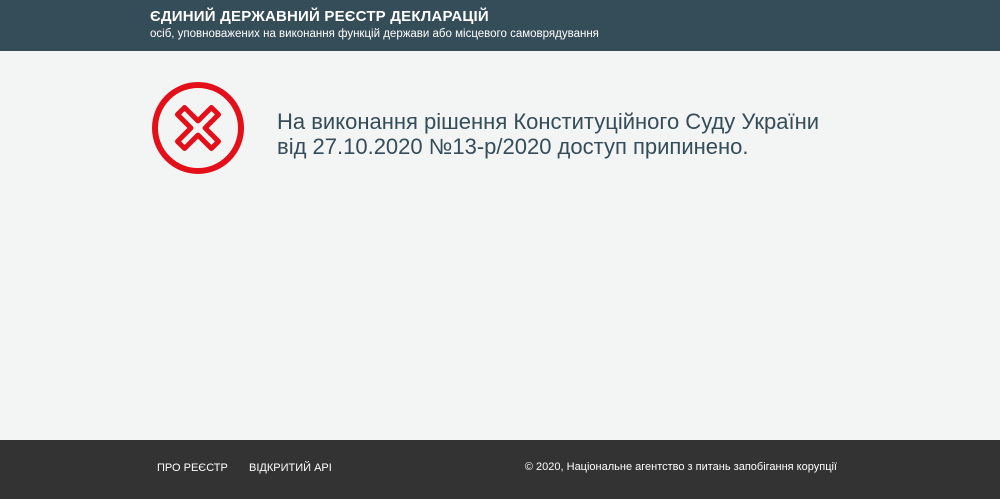  I want to click on error-x-circle-icon, so click(198, 128).